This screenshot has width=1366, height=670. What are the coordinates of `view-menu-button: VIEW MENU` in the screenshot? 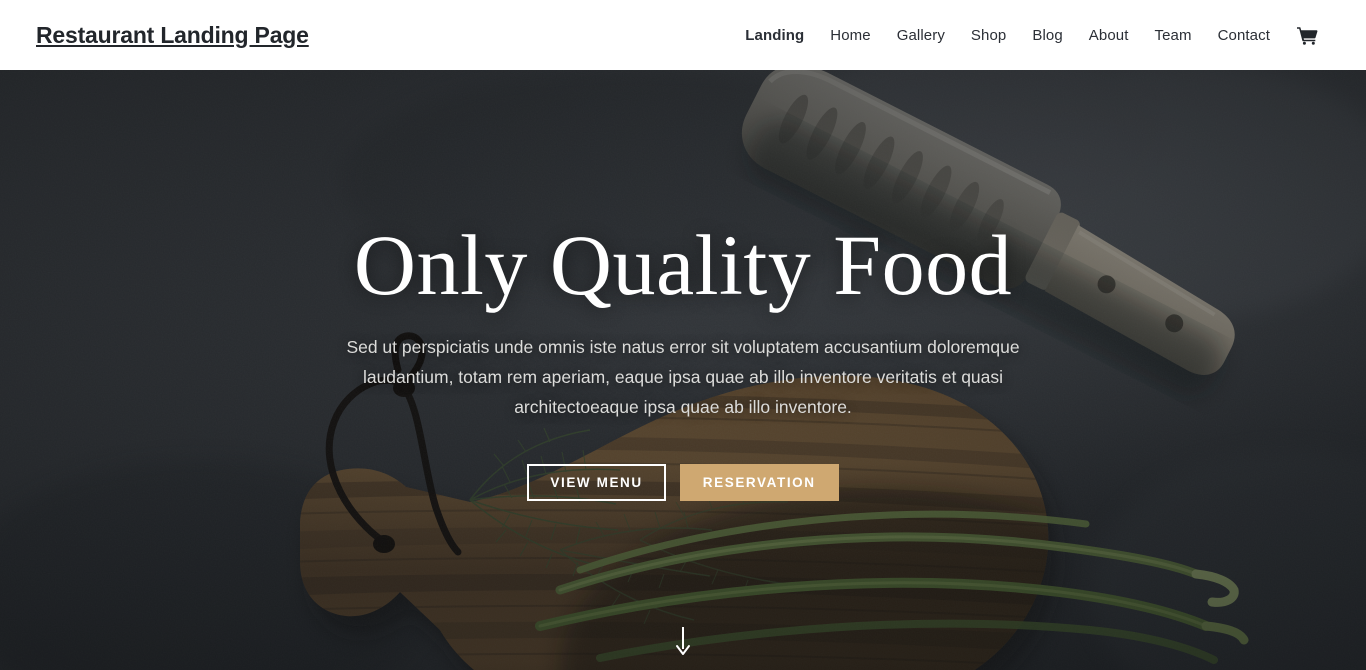 It's located at (596, 482).